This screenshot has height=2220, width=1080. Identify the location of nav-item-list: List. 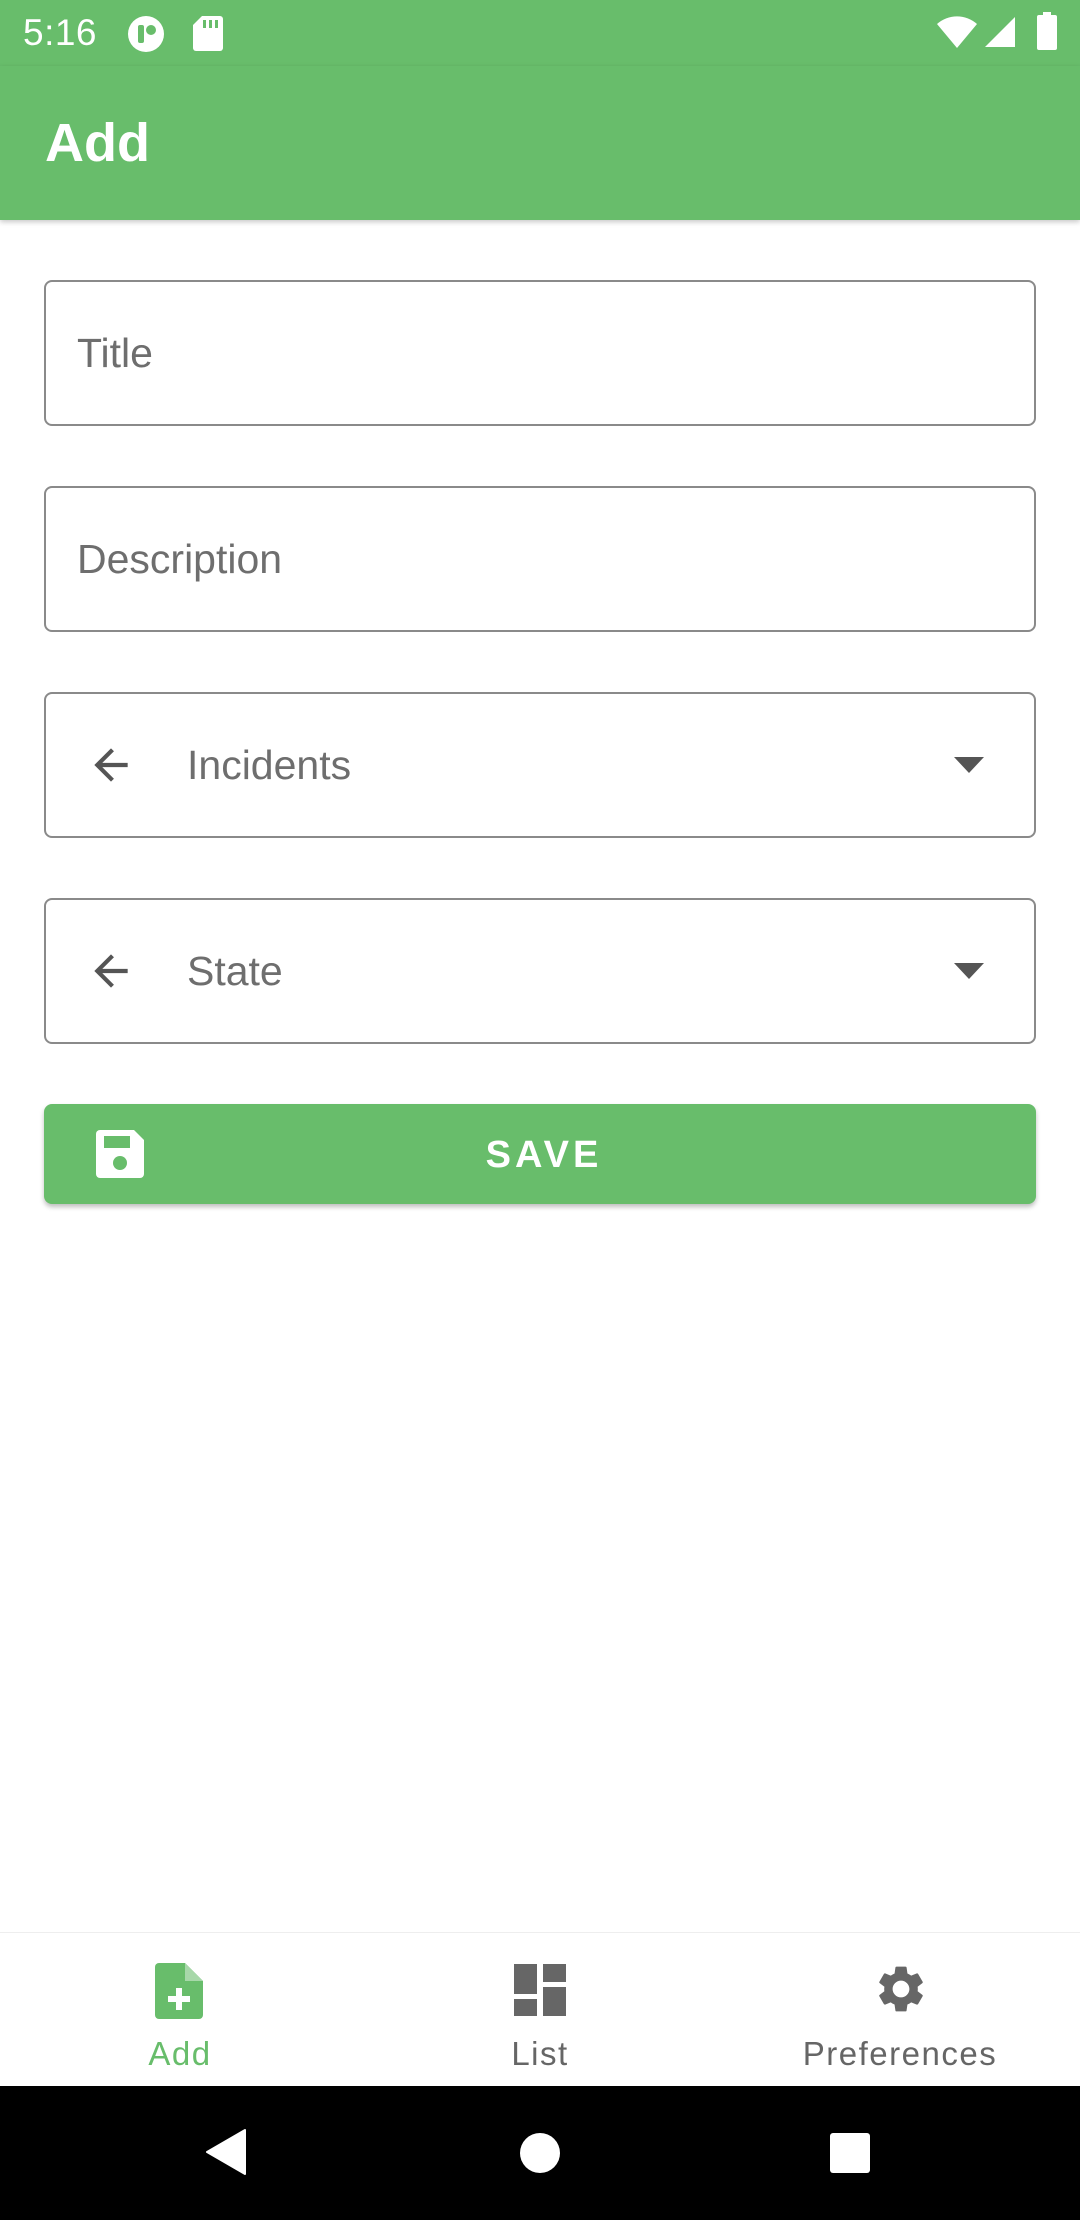
(540, 2010).